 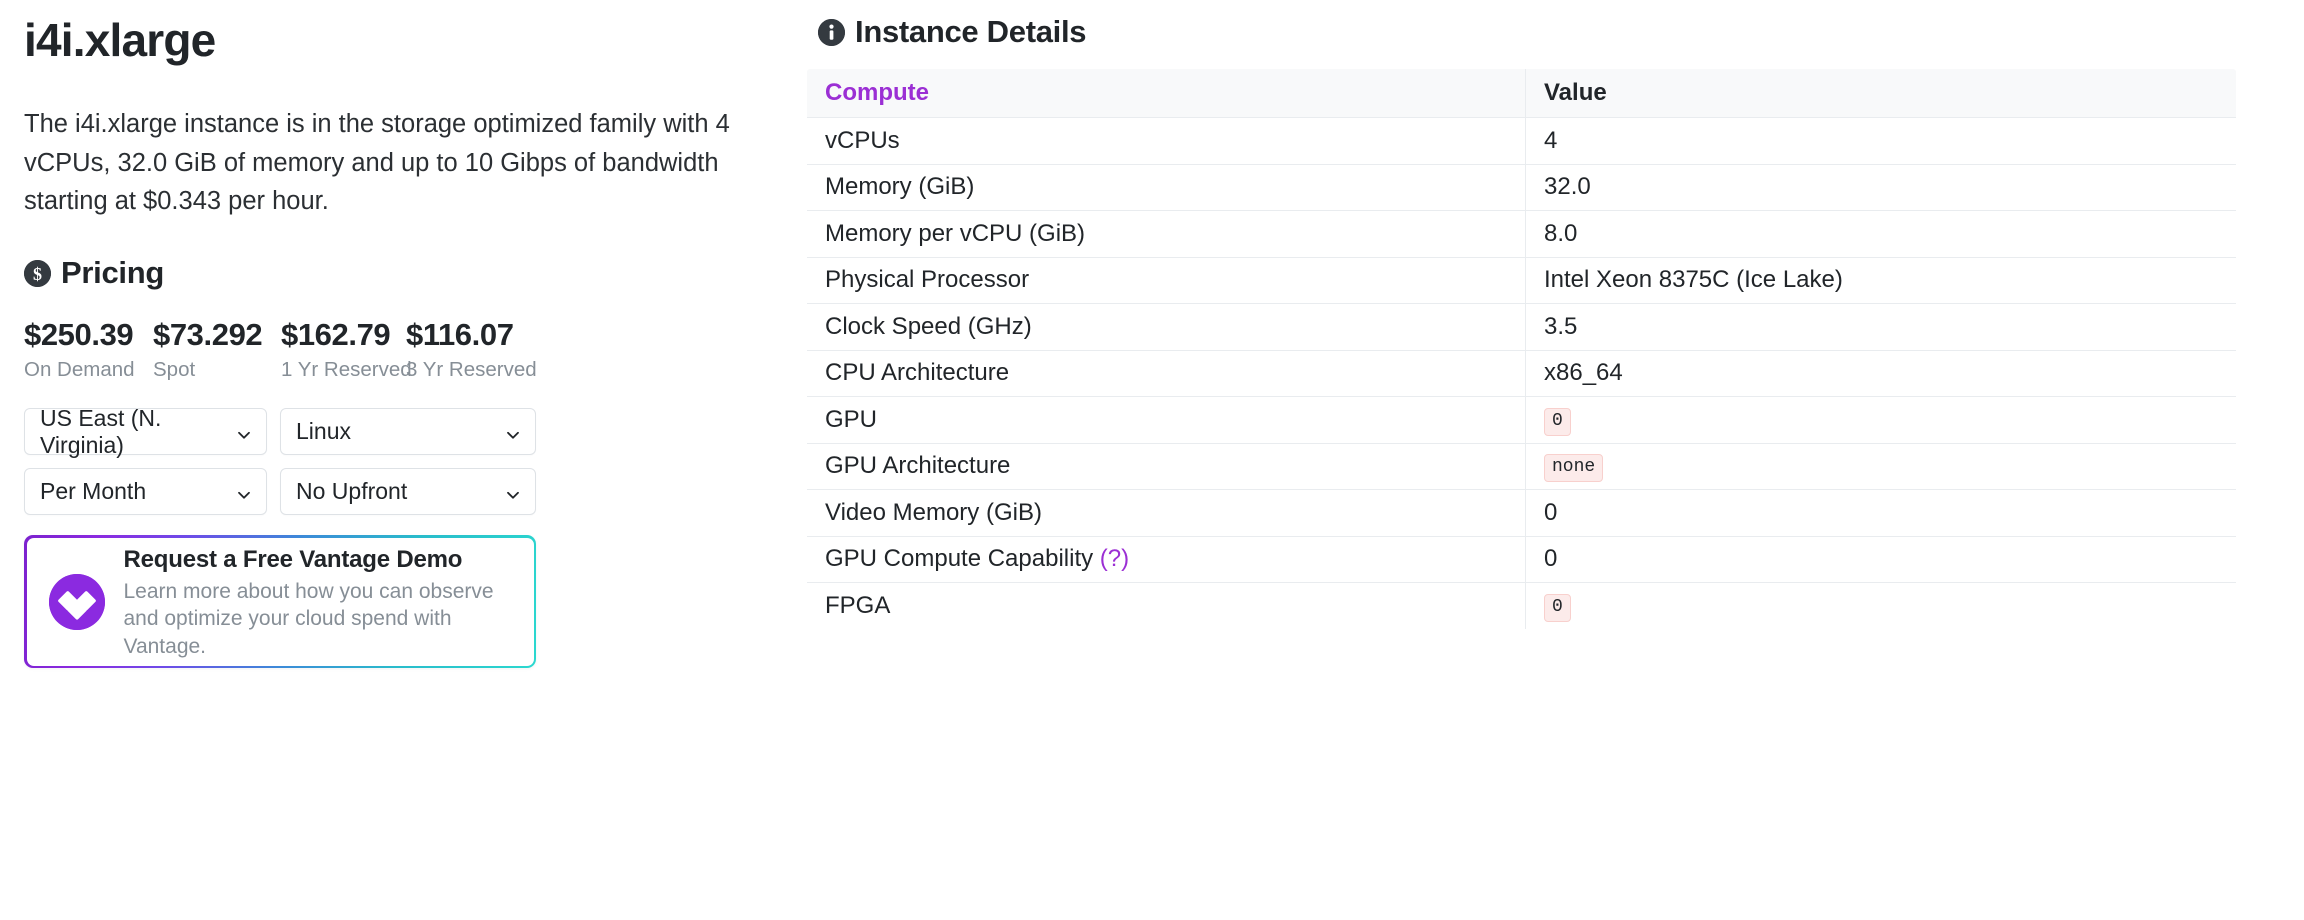 What do you see at coordinates (1166, 93) in the screenshot?
I see `column-header-compute: Compute` at bounding box center [1166, 93].